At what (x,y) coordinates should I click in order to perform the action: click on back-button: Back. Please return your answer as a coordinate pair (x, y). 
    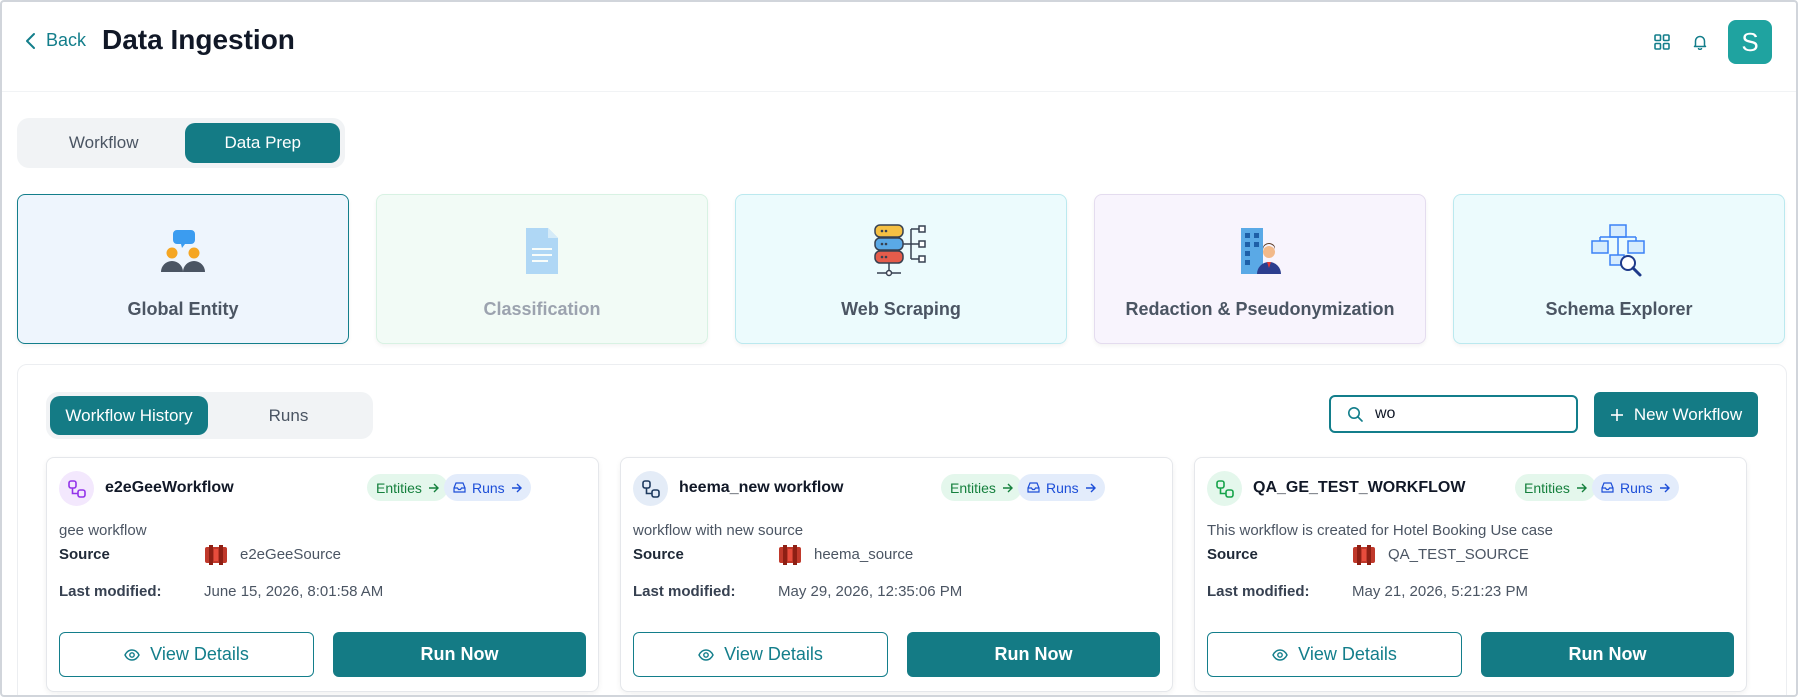
    Looking at the image, I should click on (55, 40).